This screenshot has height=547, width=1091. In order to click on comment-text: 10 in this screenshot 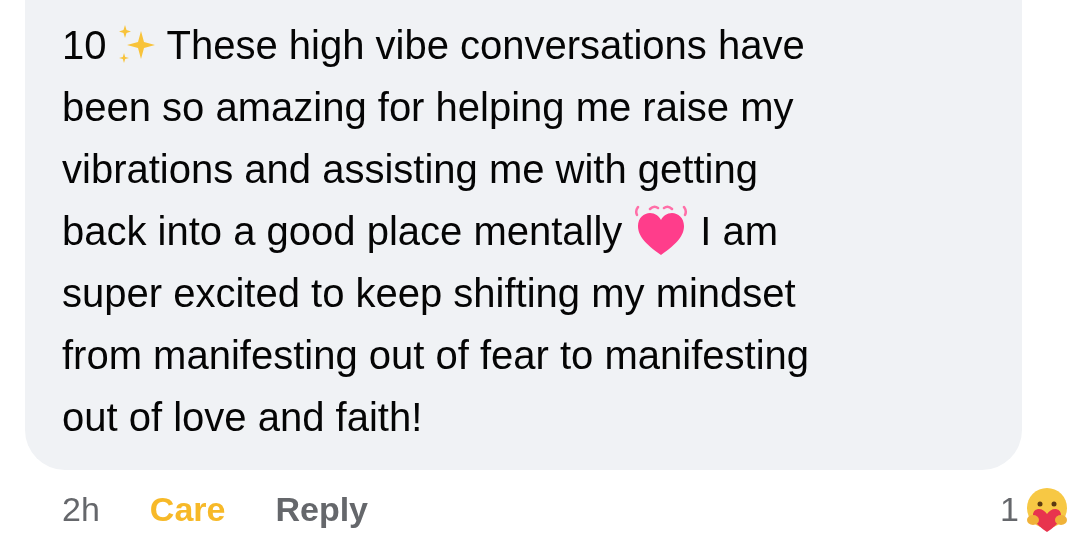, I will do `click(84, 45)`.